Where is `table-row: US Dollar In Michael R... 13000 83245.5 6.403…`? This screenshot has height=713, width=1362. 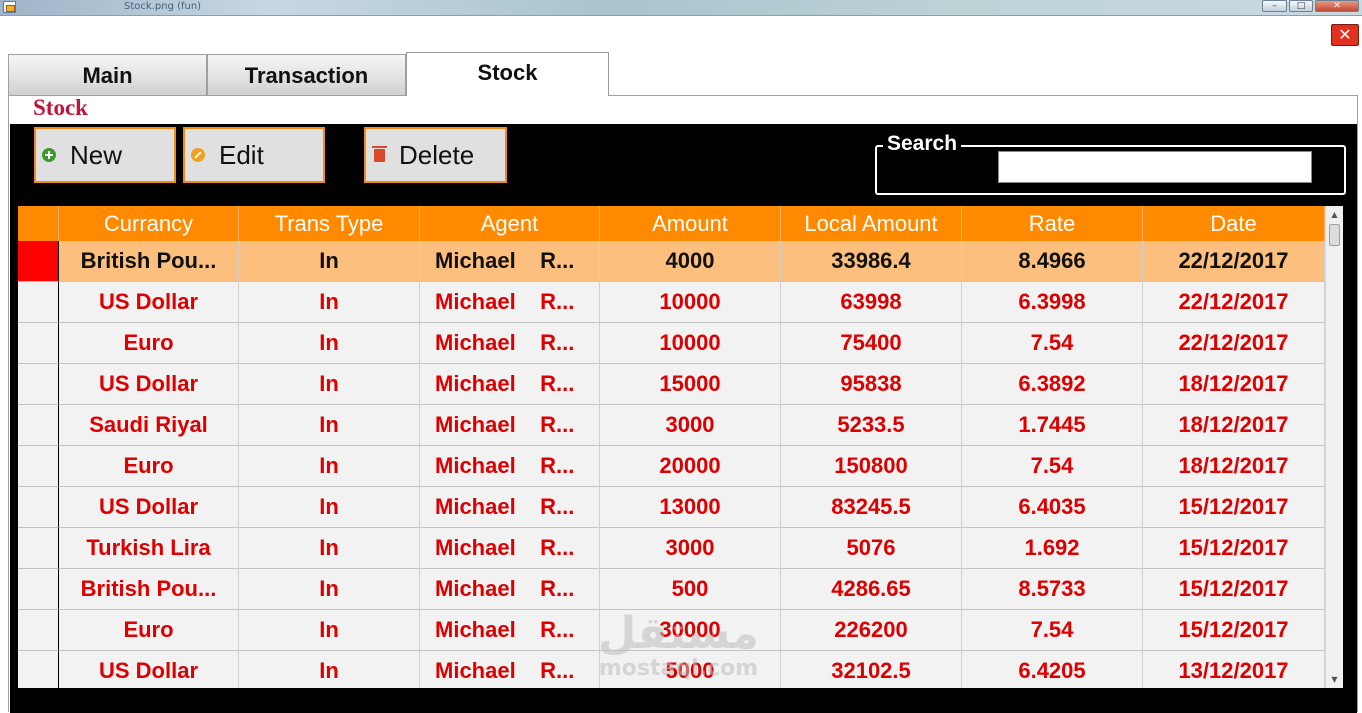
table-row: US Dollar In Michael R... 13000 83245.5 6.403… is located at coordinates (671, 507).